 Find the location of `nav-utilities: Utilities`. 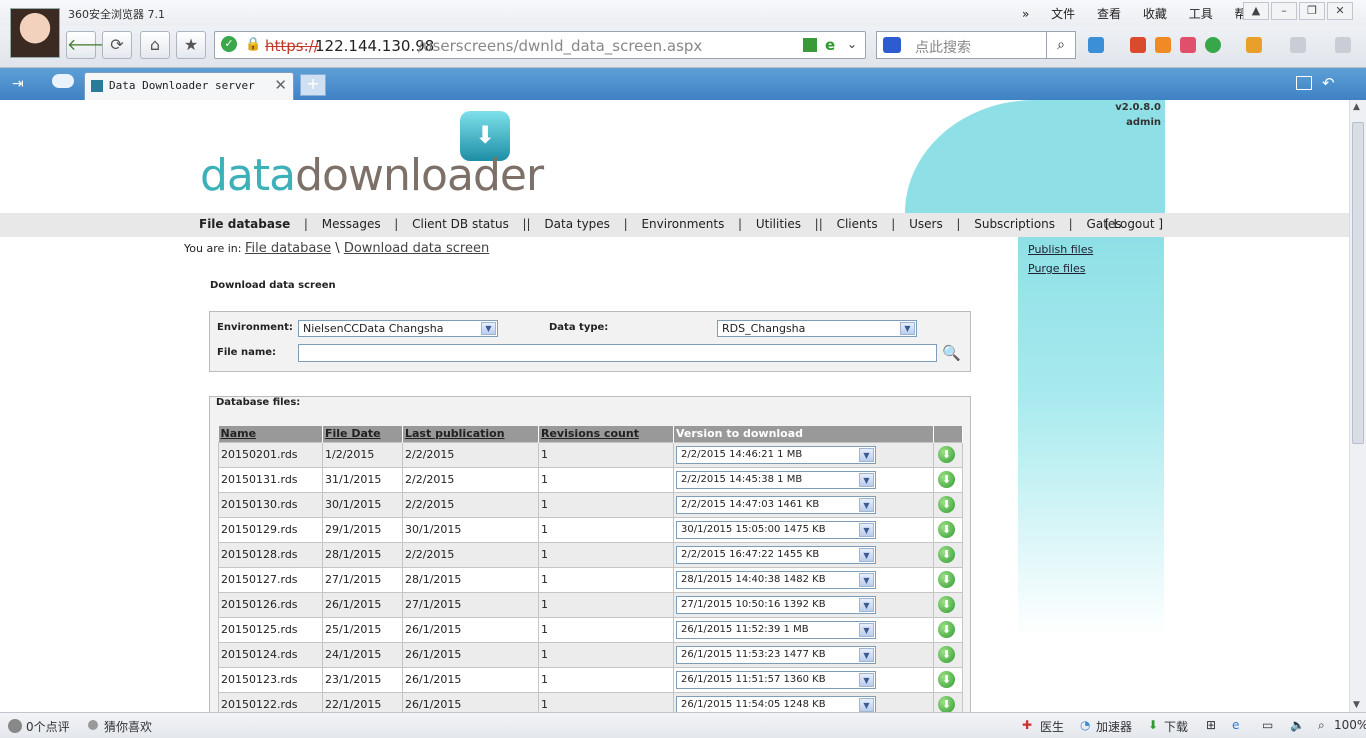

nav-utilities: Utilities is located at coordinates (778, 224).